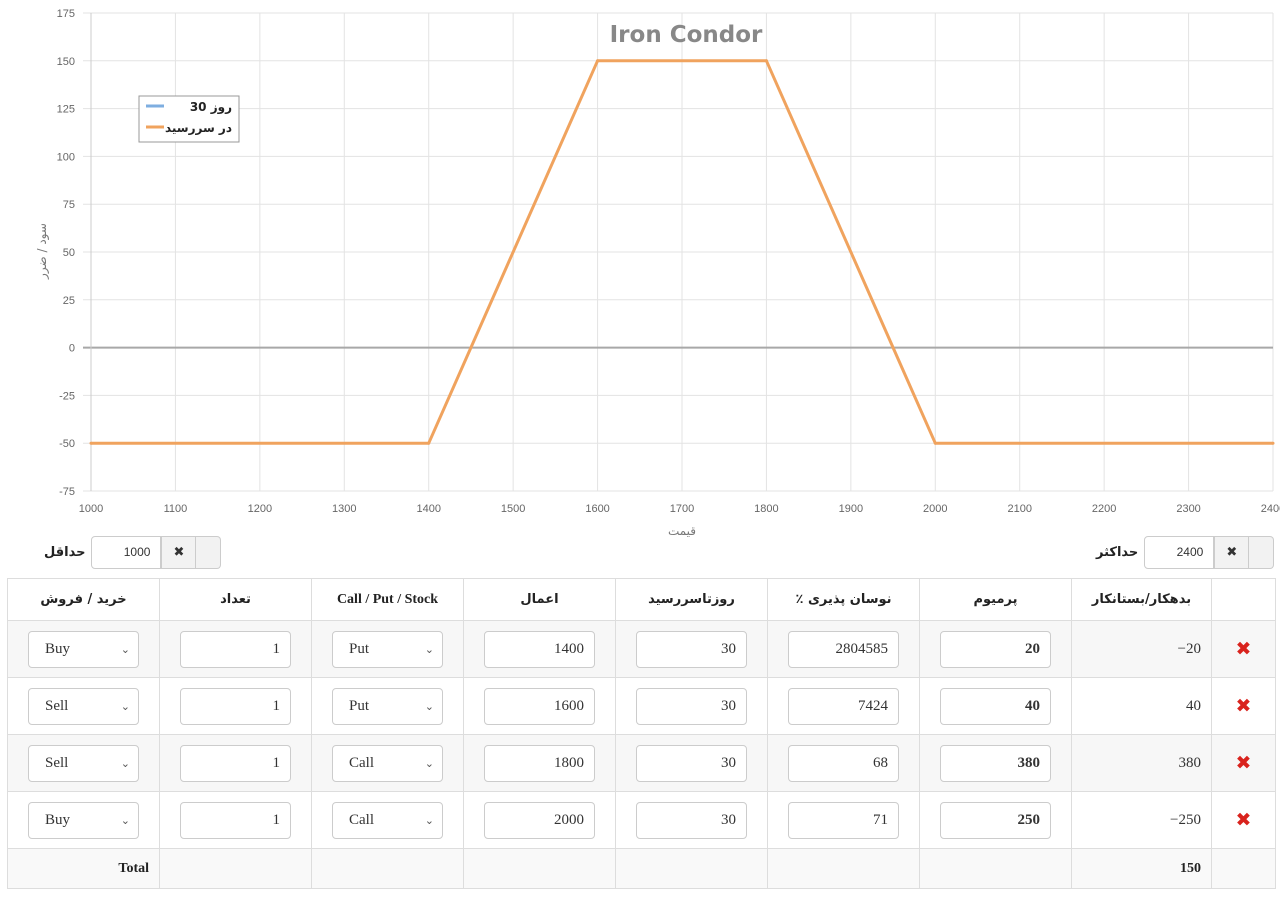 This screenshot has width=1280, height=903. I want to click on y-tick-label: -50, so click(67, 444).